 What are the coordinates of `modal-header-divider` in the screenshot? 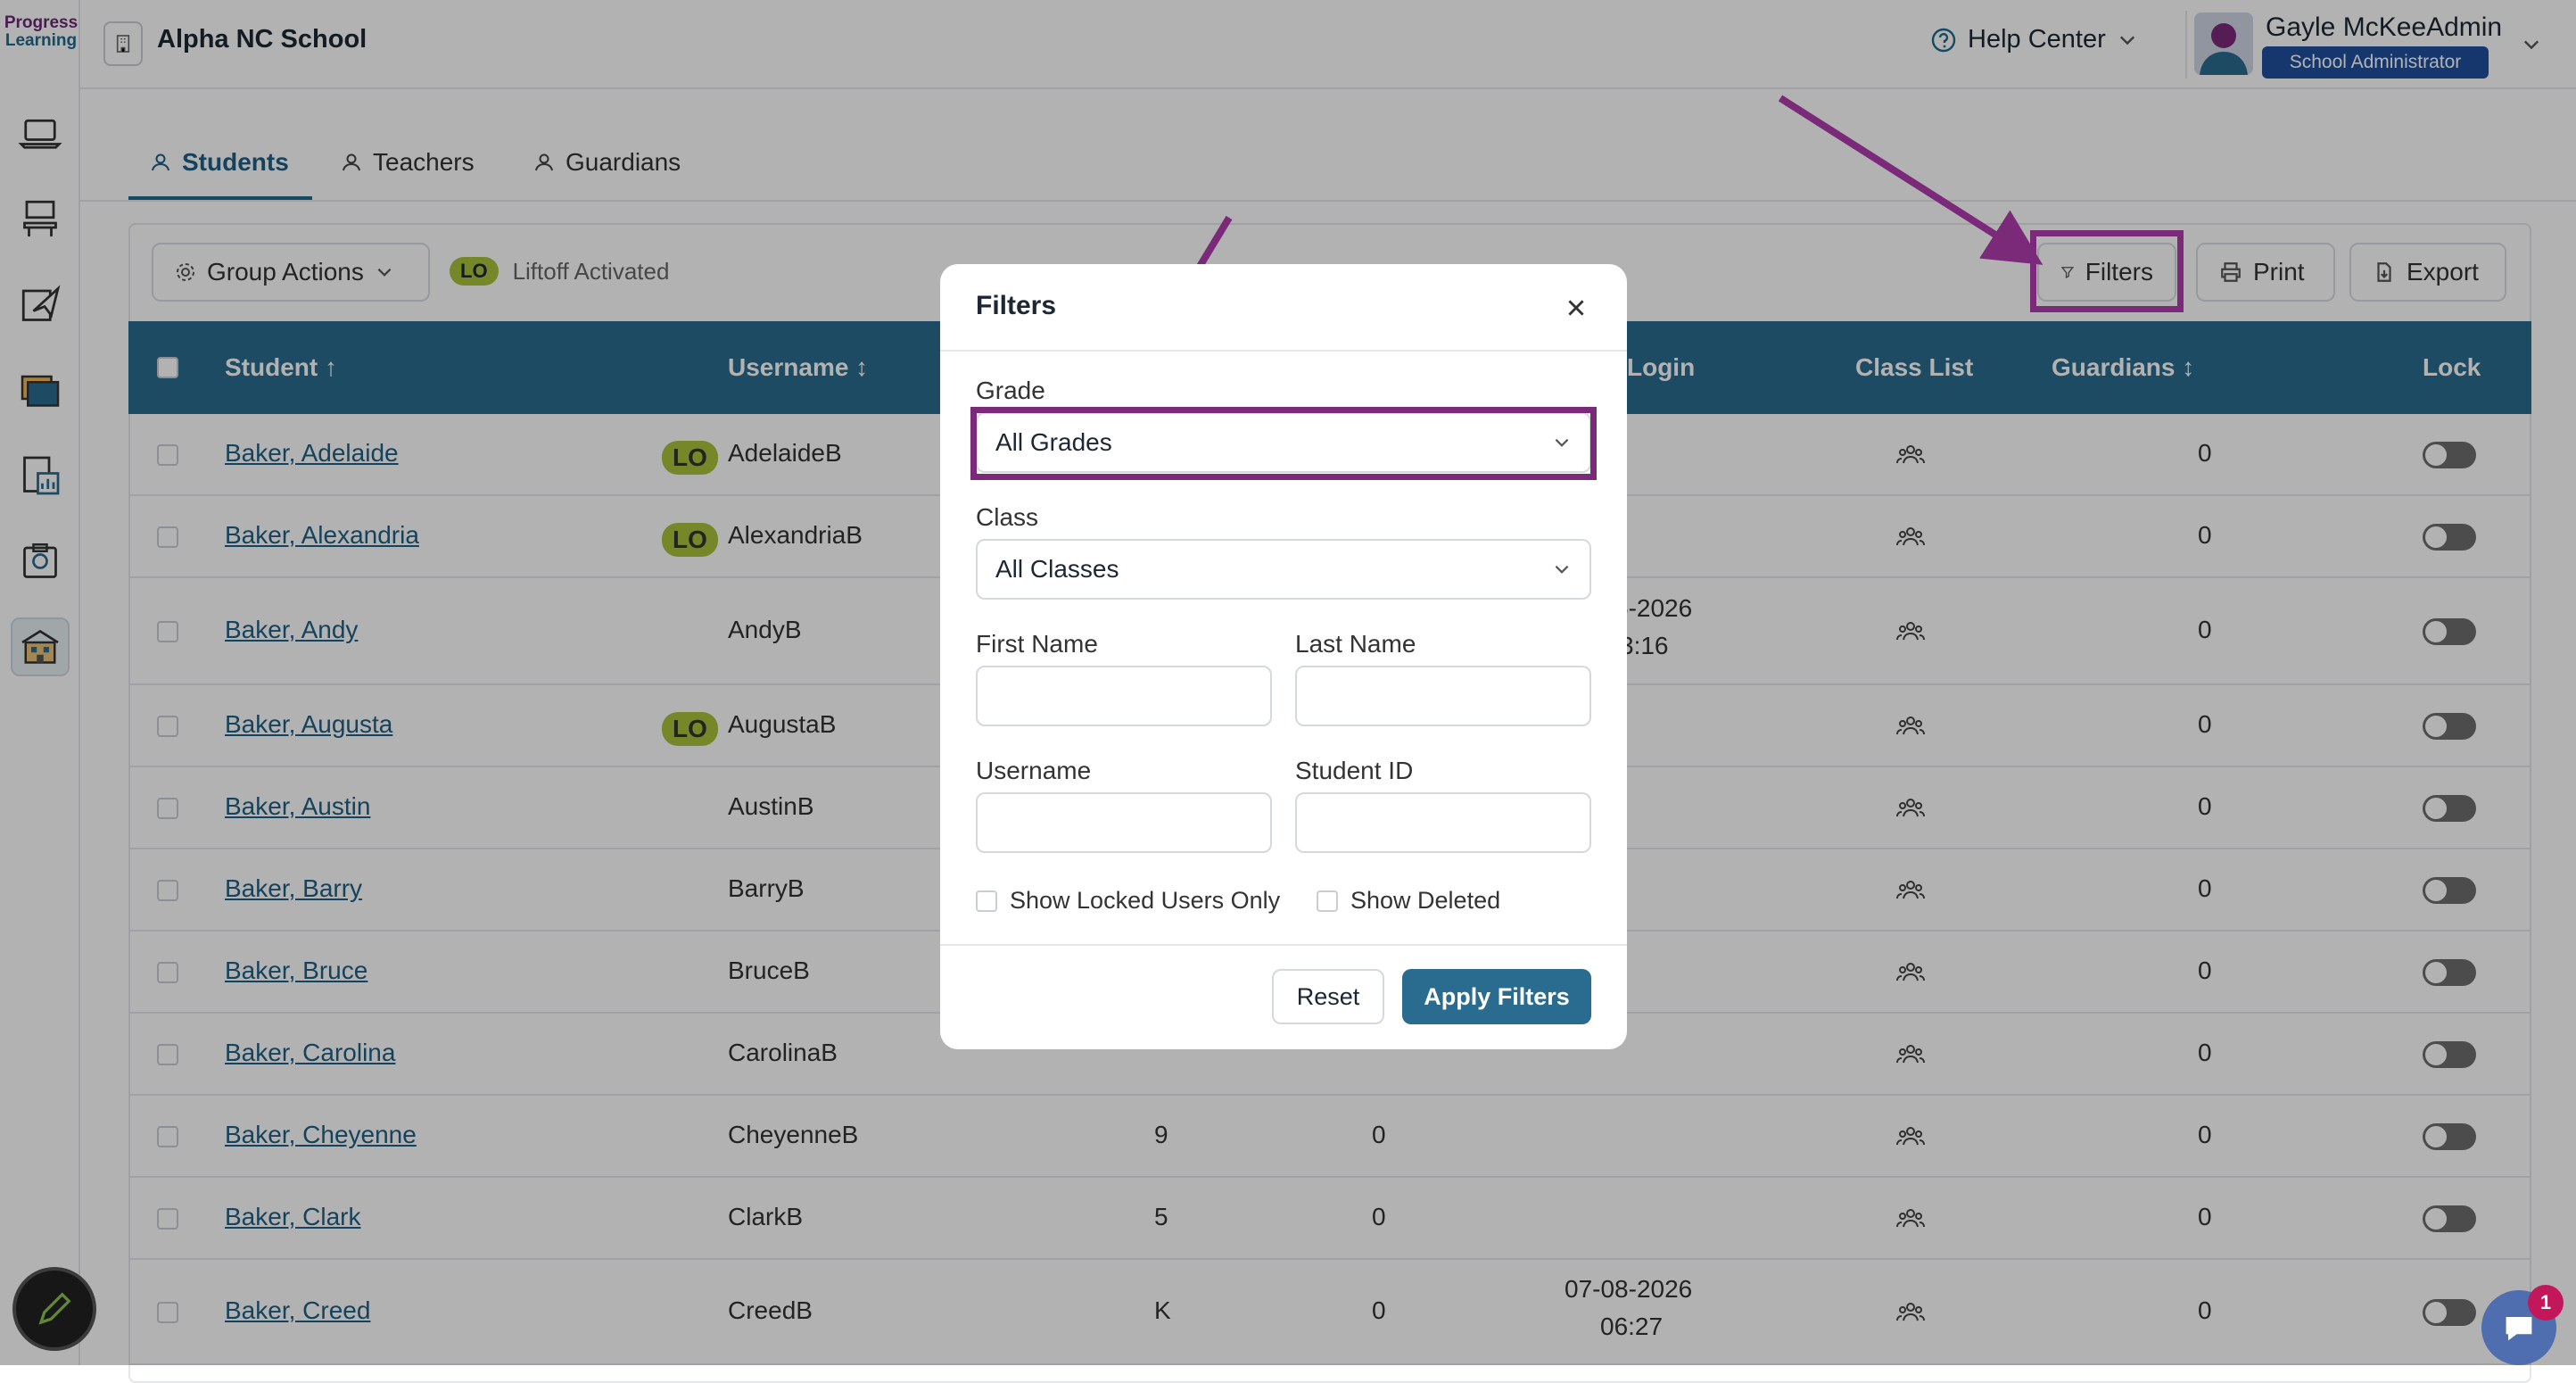 It's located at (1283, 351).